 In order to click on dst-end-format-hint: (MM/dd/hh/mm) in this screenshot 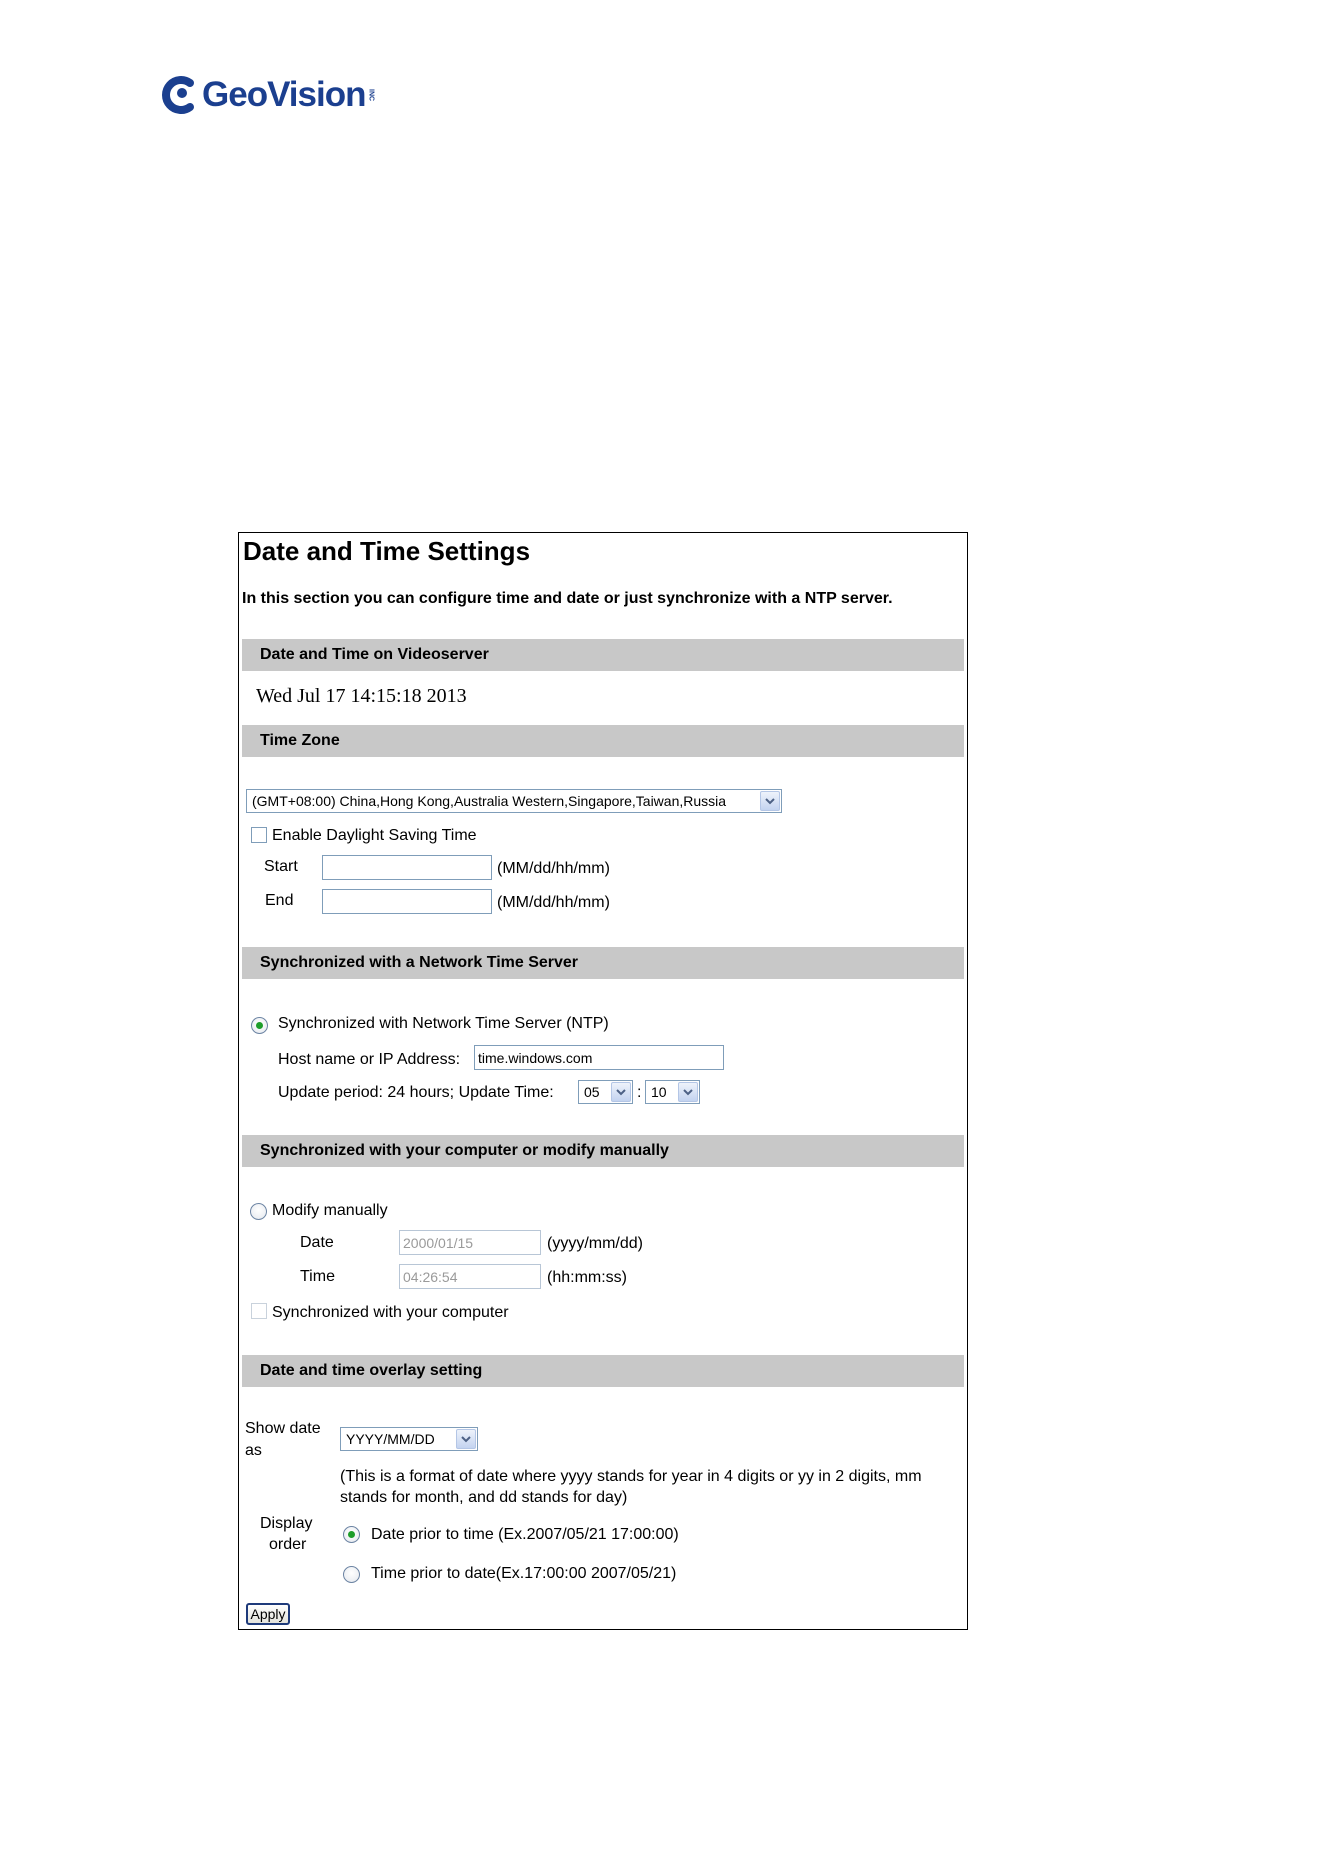, I will do `click(553, 902)`.